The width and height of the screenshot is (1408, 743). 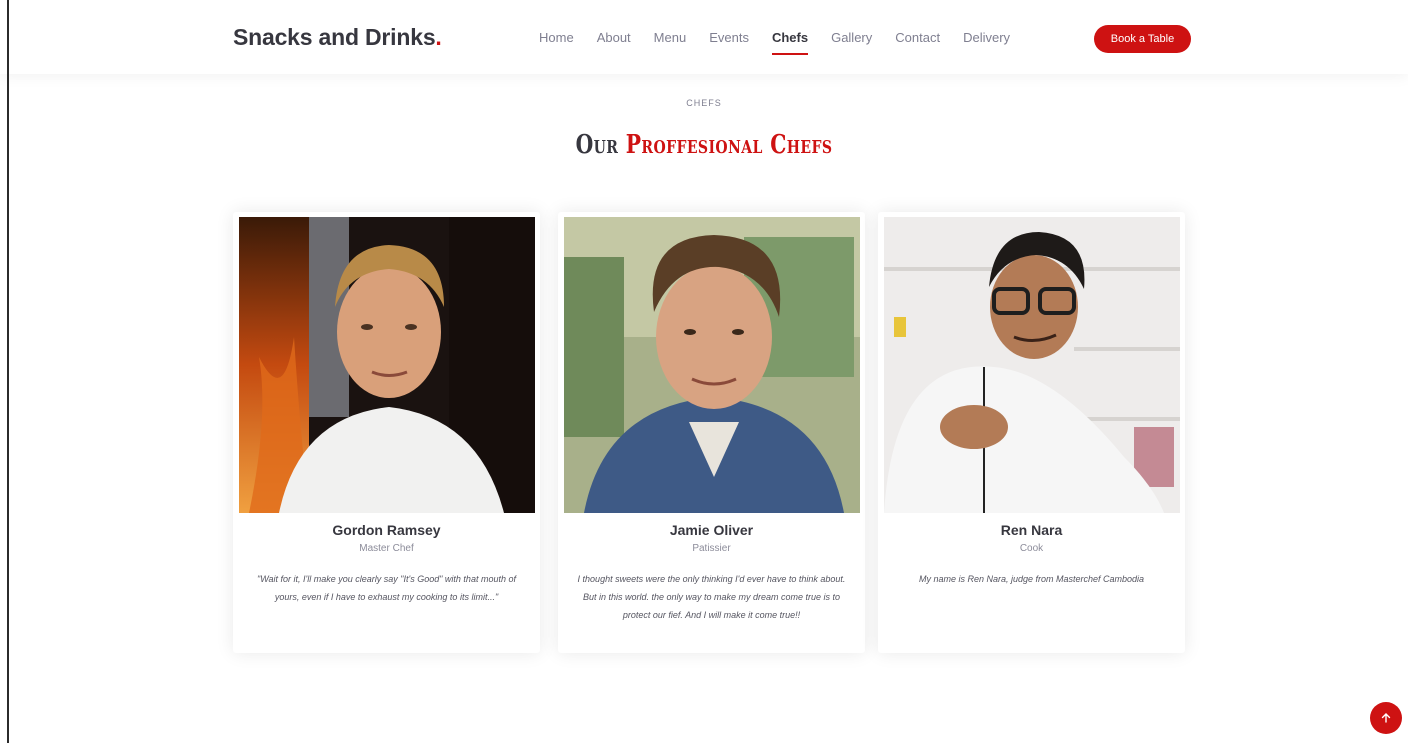 I want to click on chef-role: Cook, so click(x=1031, y=548).